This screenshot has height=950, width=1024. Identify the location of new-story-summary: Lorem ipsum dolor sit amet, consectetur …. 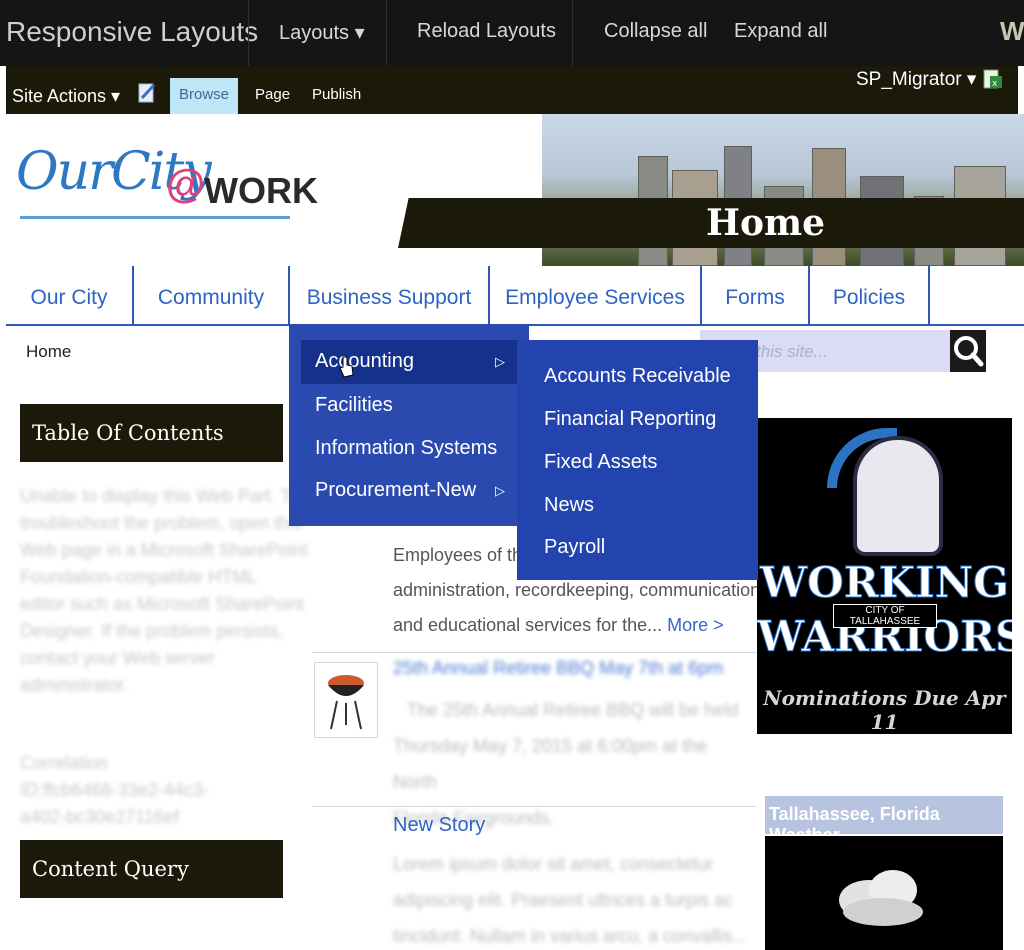
(570, 900).